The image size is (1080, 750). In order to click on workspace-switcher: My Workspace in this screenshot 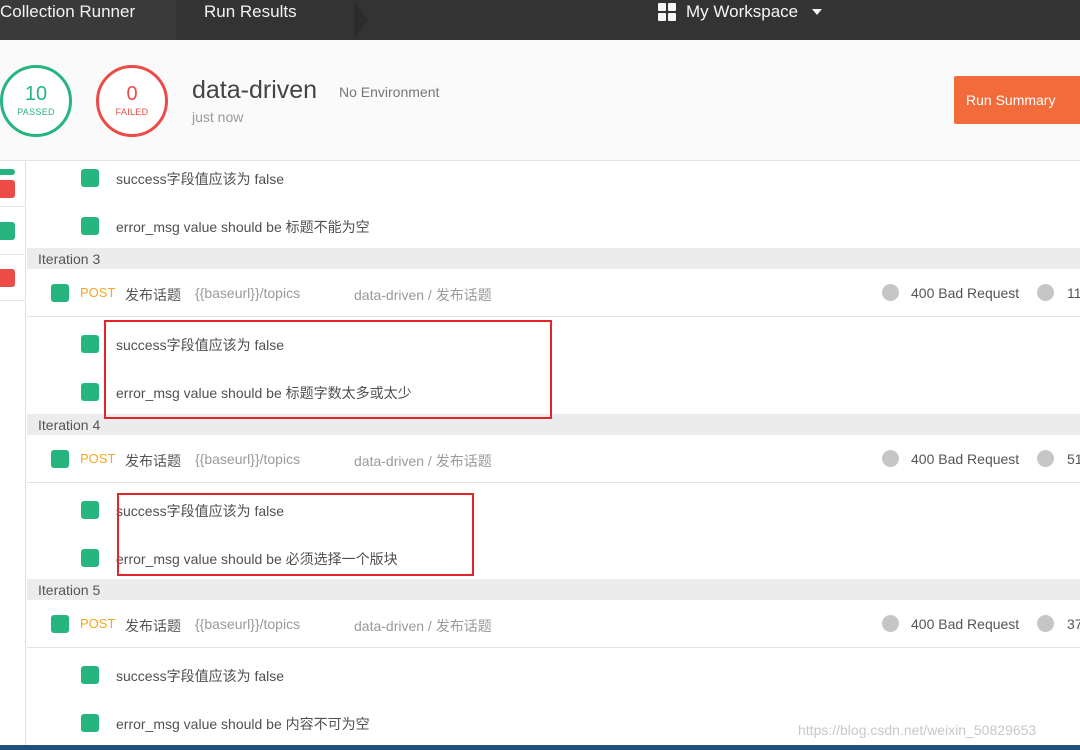, I will do `click(740, 12)`.